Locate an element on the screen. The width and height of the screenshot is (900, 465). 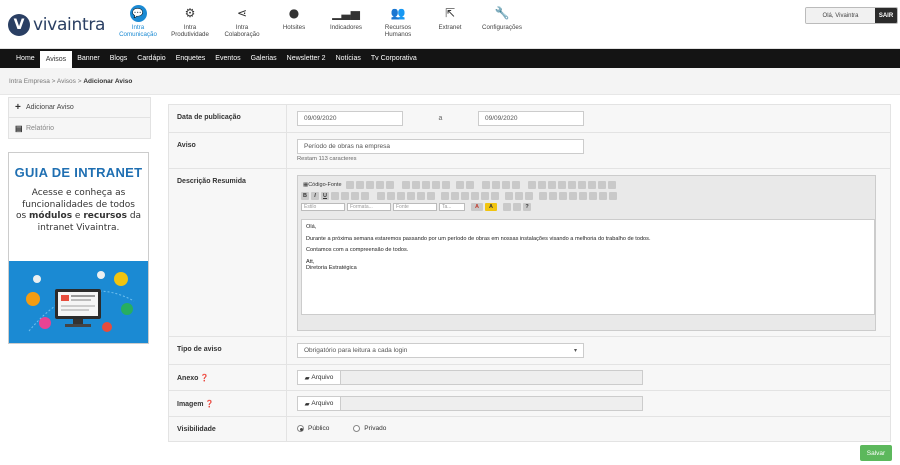
italic-button: I is located at coordinates (315, 195).